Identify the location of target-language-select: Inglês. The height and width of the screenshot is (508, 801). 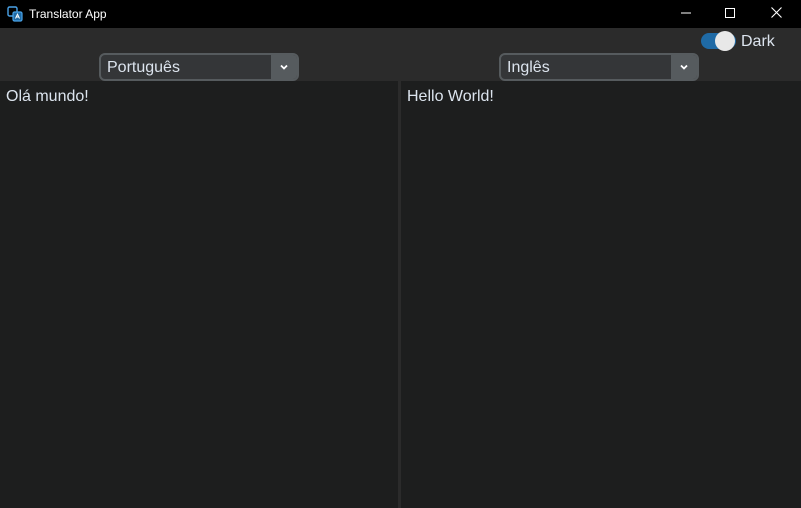
(599, 67).